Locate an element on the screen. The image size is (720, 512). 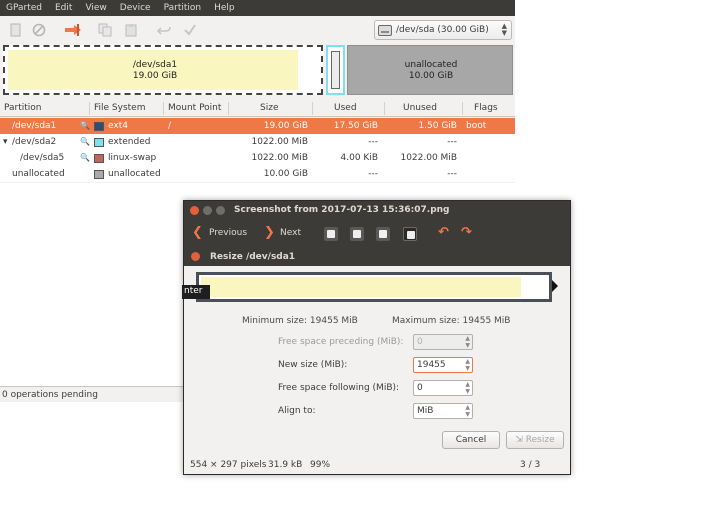
col-used: Used is located at coordinates (345, 108).